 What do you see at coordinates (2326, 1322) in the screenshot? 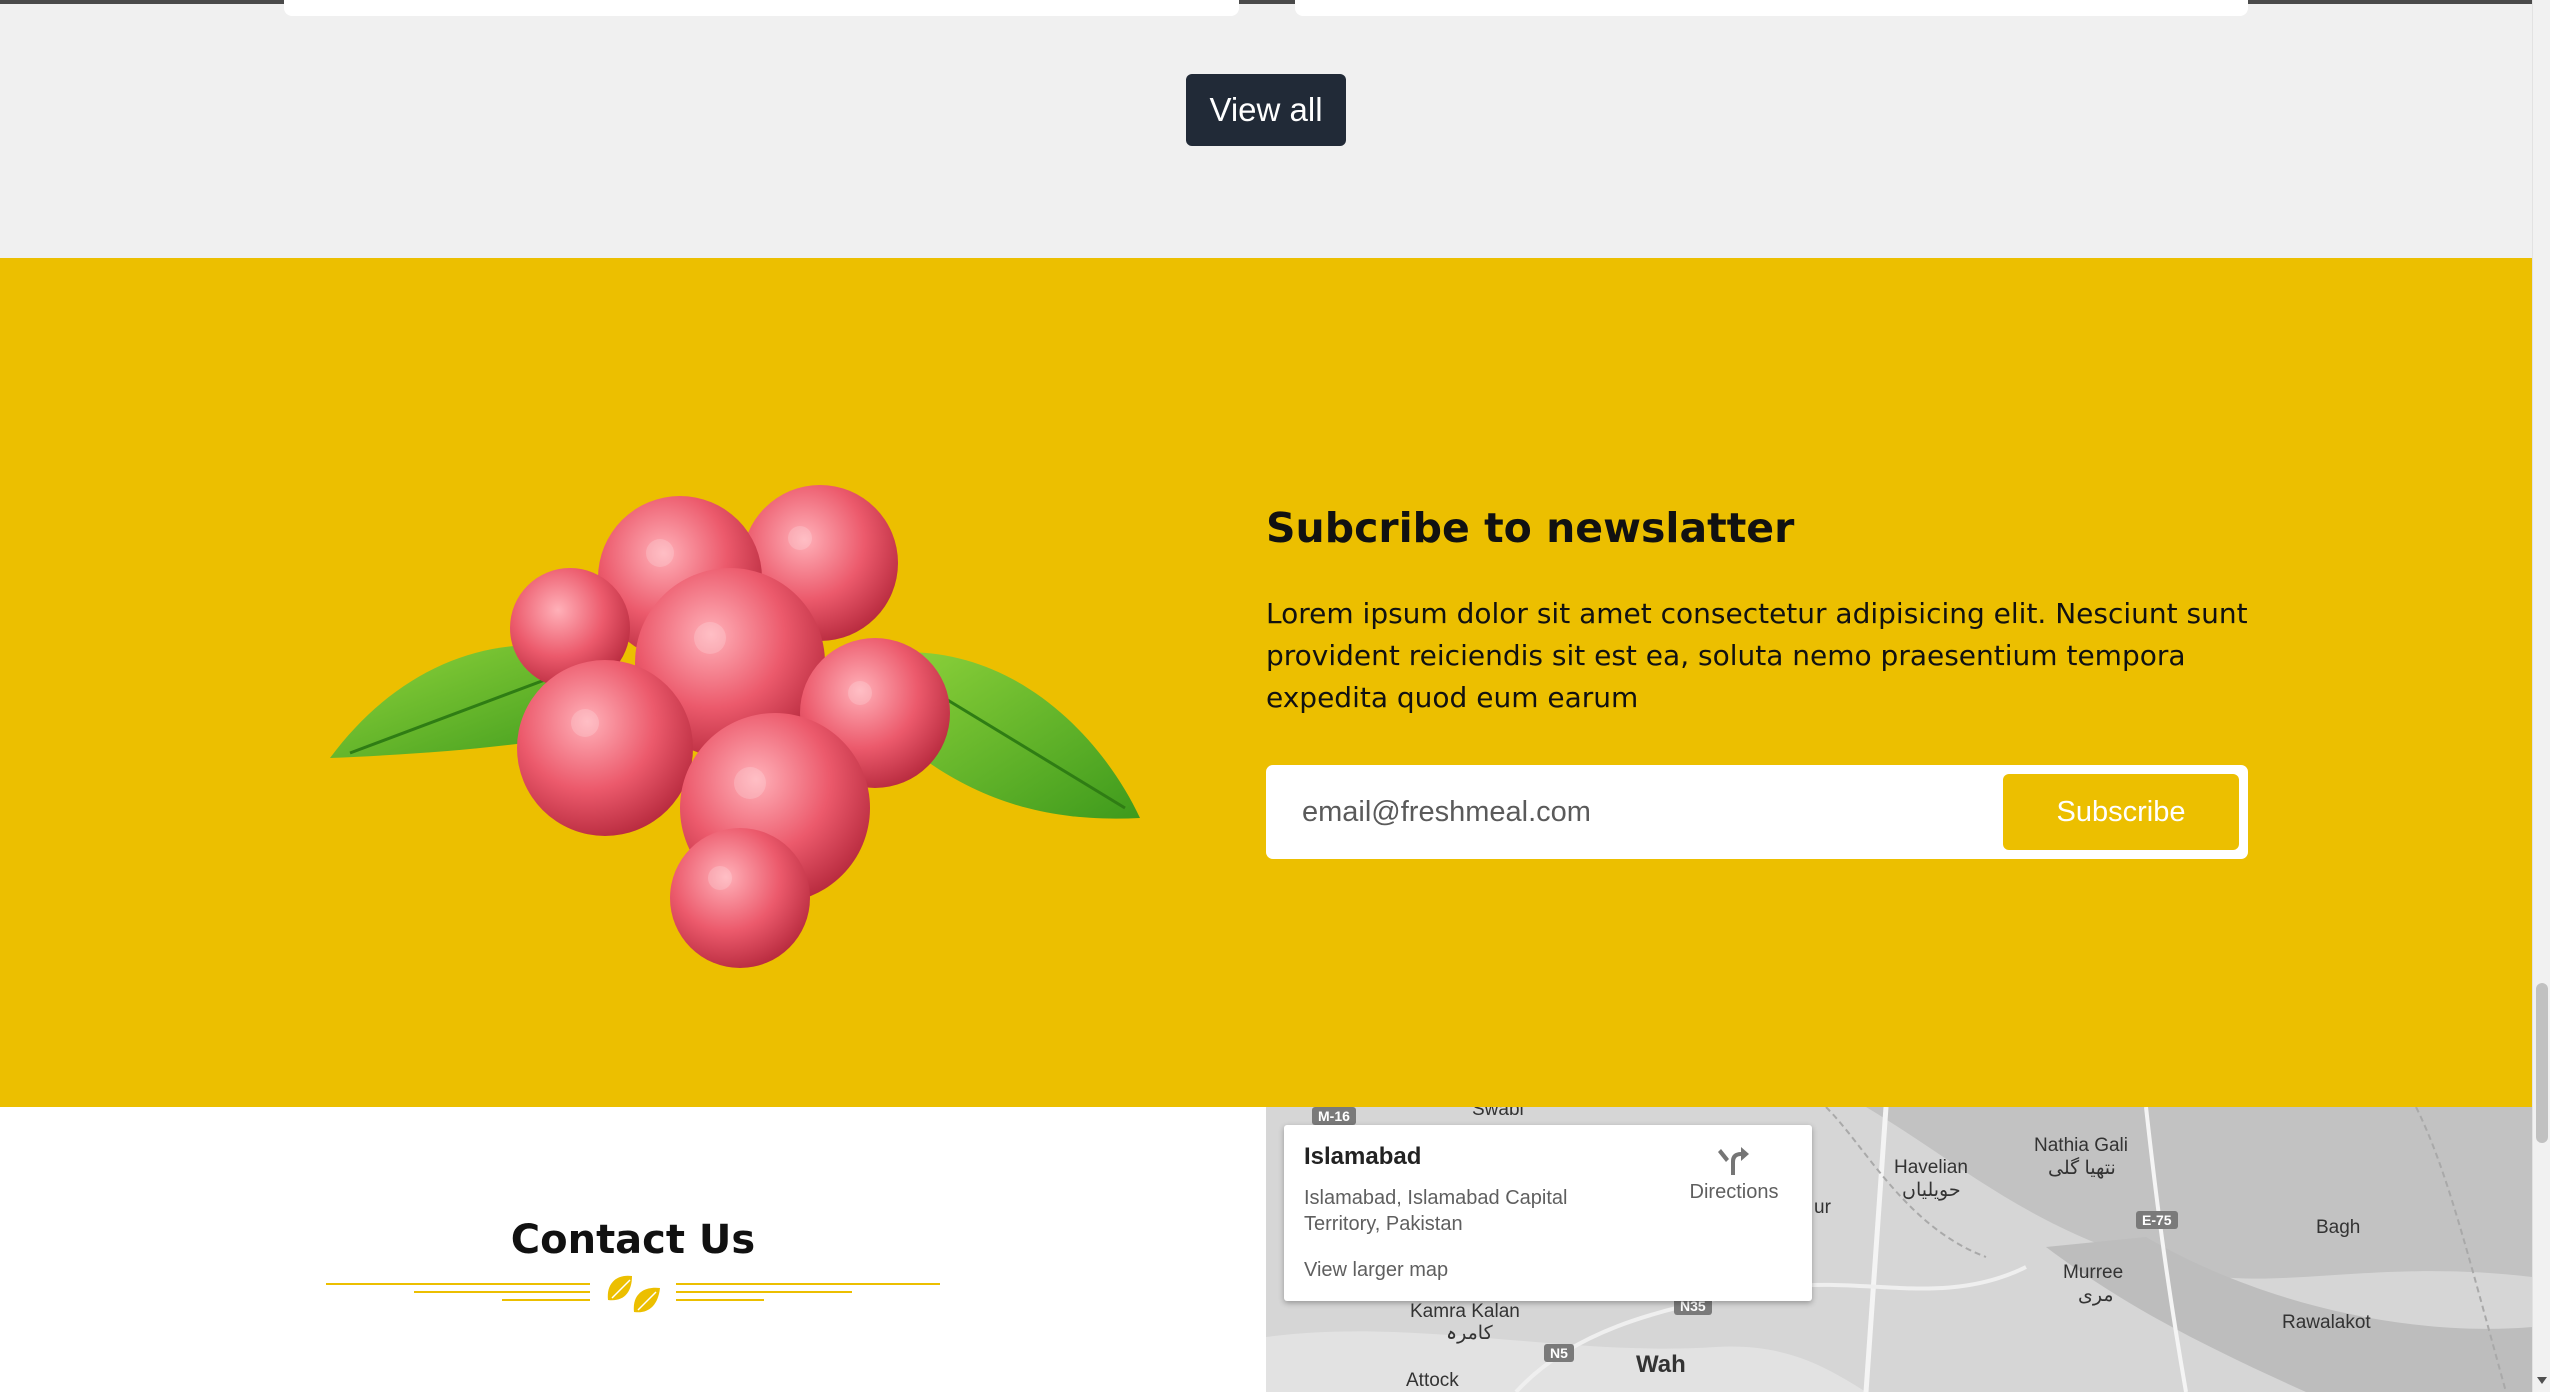
I see `map-label: Rawalakot` at bounding box center [2326, 1322].